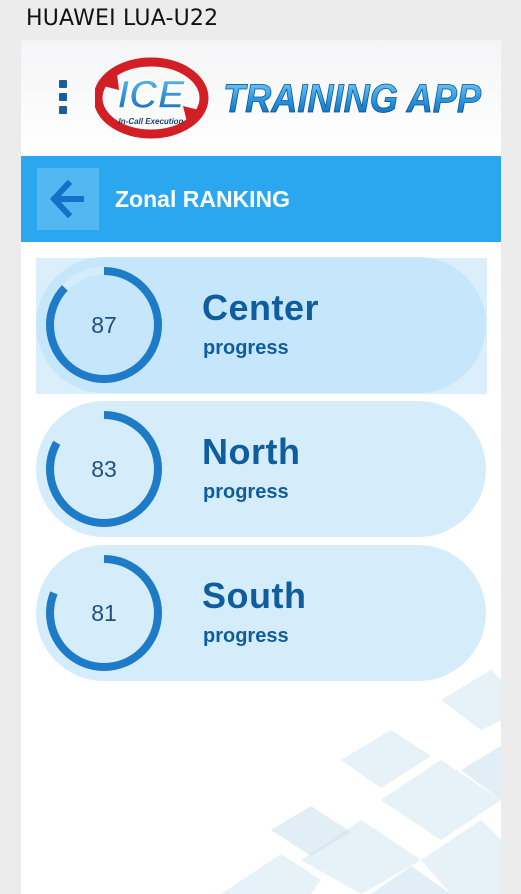 The width and height of the screenshot is (521, 894). I want to click on ranking-card-center: 87 Center progress, so click(261, 325).